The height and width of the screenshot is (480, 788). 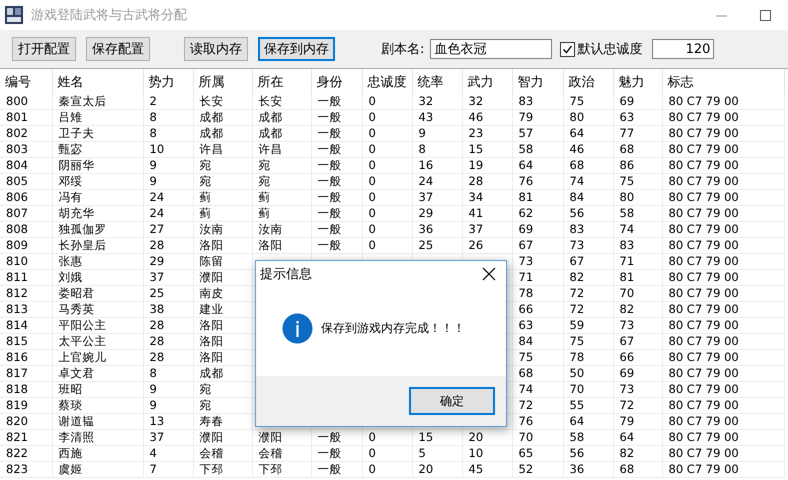 I want to click on toolbar-button: 保存到内存, so click(x=296, y=49).